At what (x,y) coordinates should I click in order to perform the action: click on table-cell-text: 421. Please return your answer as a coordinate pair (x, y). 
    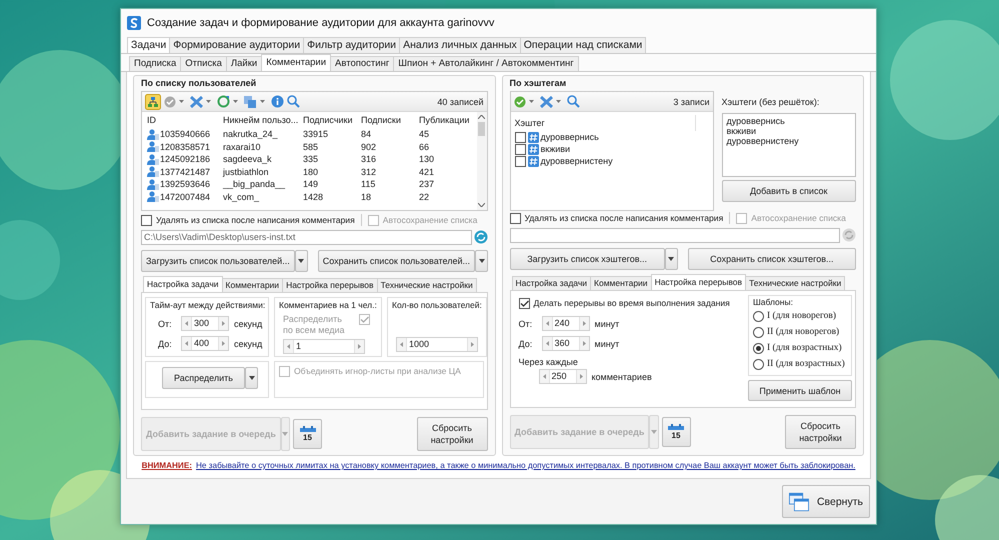
    Looking at the image, I should click on (427, 171).